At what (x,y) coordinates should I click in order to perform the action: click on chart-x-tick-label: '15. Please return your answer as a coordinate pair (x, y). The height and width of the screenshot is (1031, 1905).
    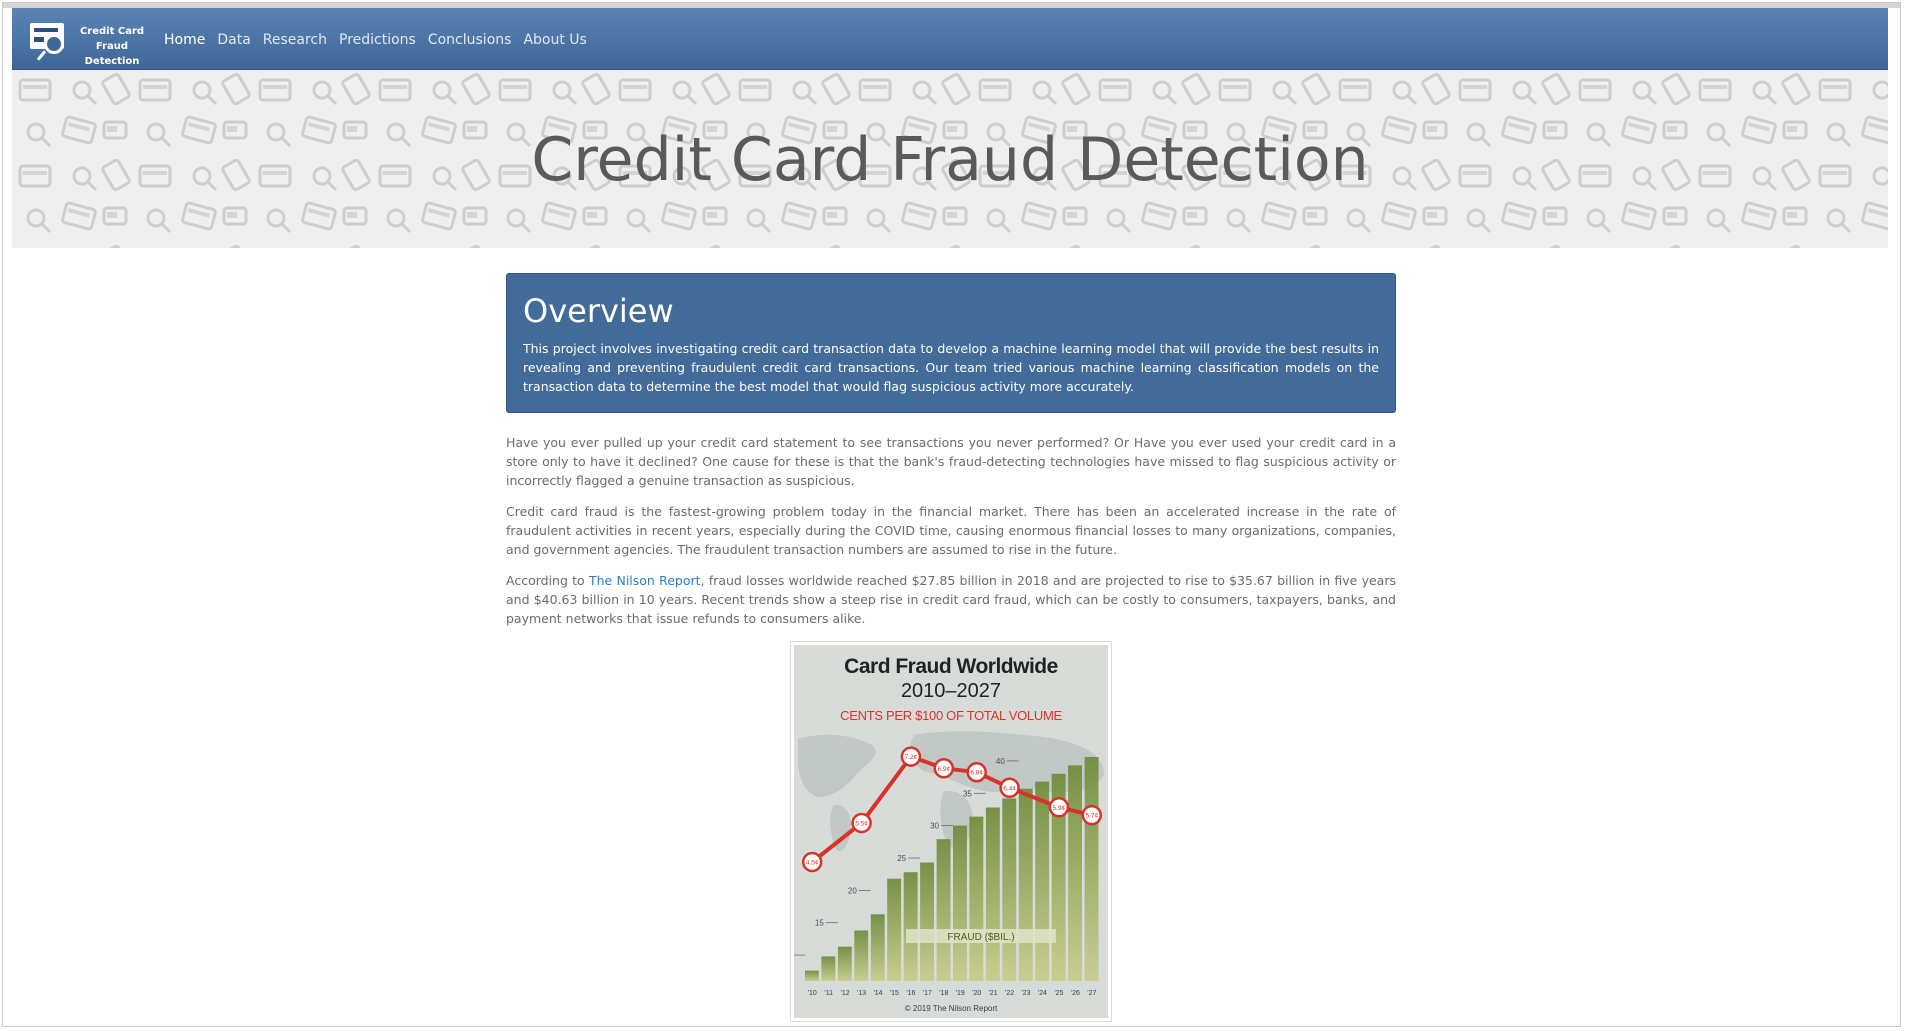
    Looking at the image, I should click on (894, 993).